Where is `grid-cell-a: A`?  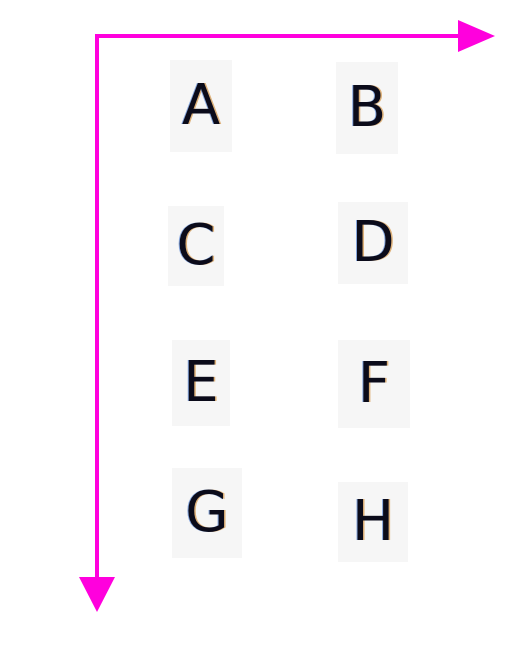 grid-cell-a: A is located at coordinates (201, 106).